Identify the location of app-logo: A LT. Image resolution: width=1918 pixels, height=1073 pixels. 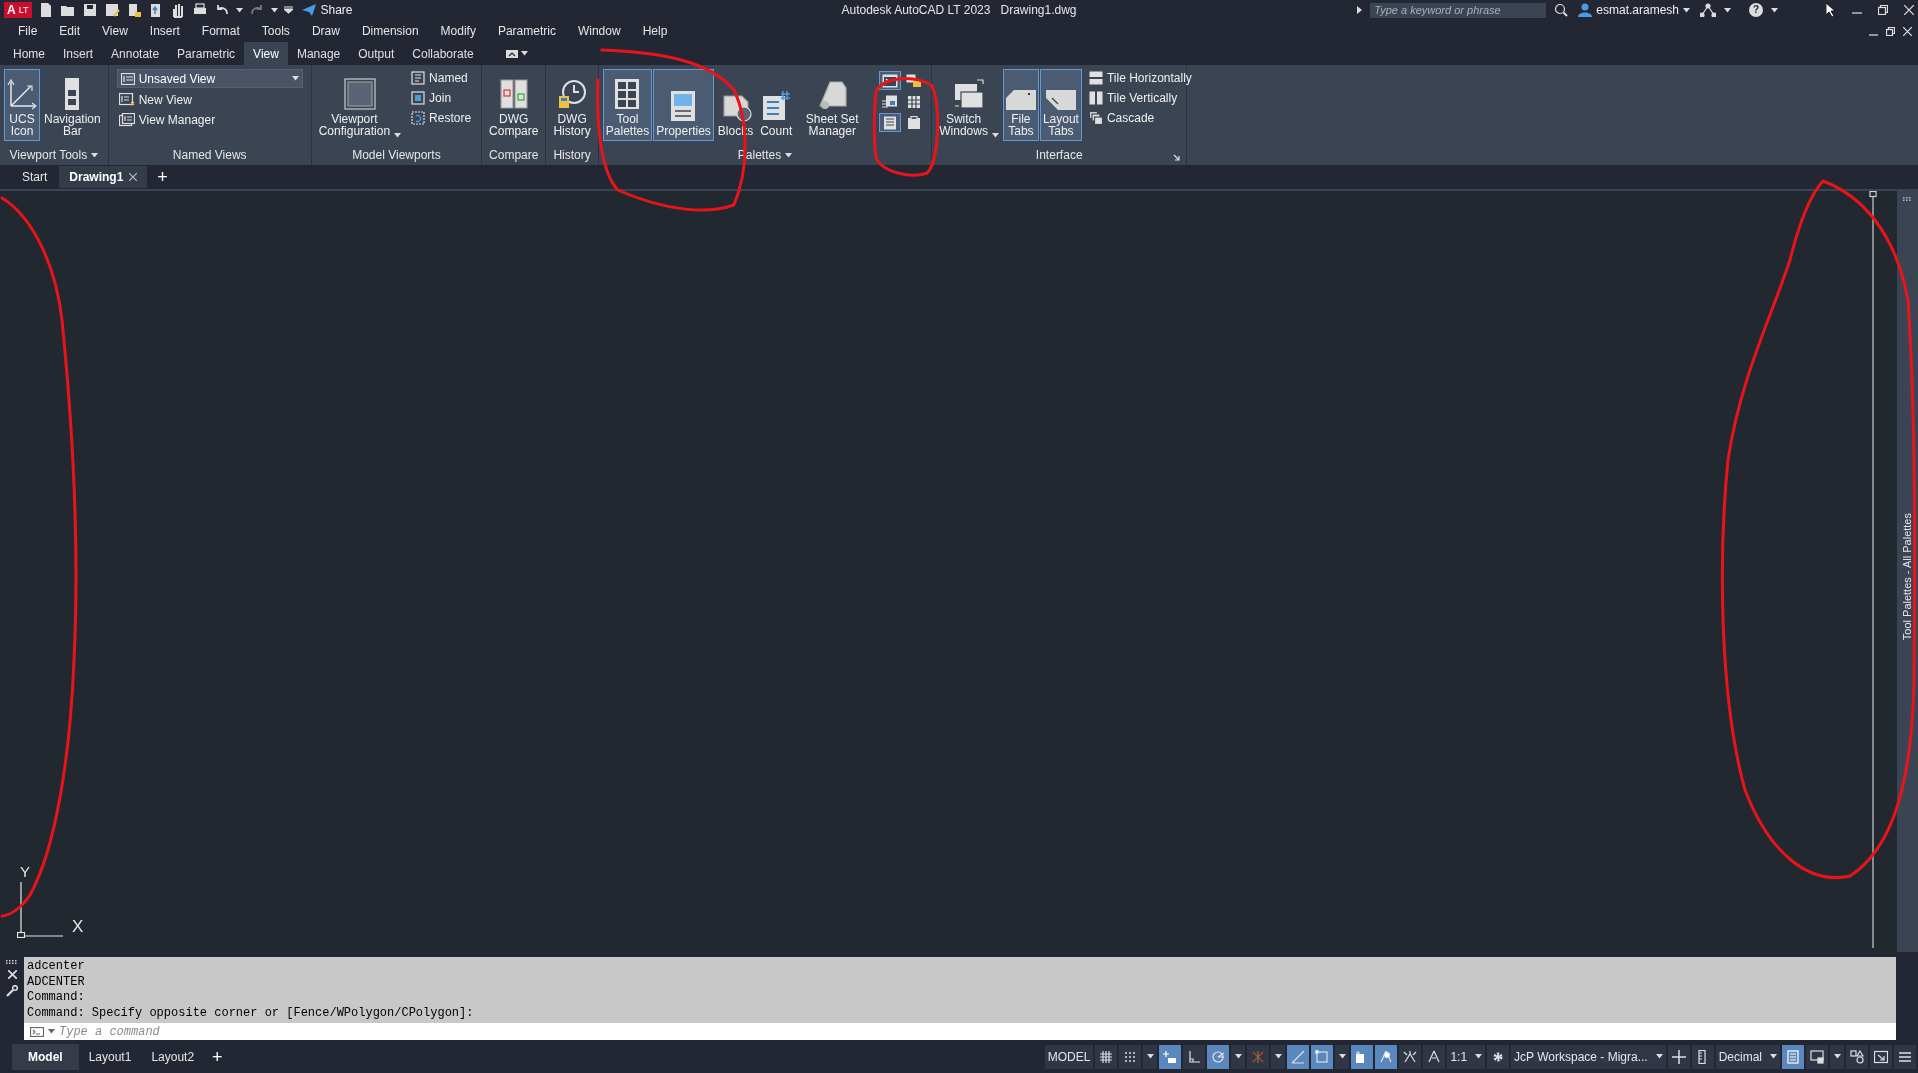
(18, 10).